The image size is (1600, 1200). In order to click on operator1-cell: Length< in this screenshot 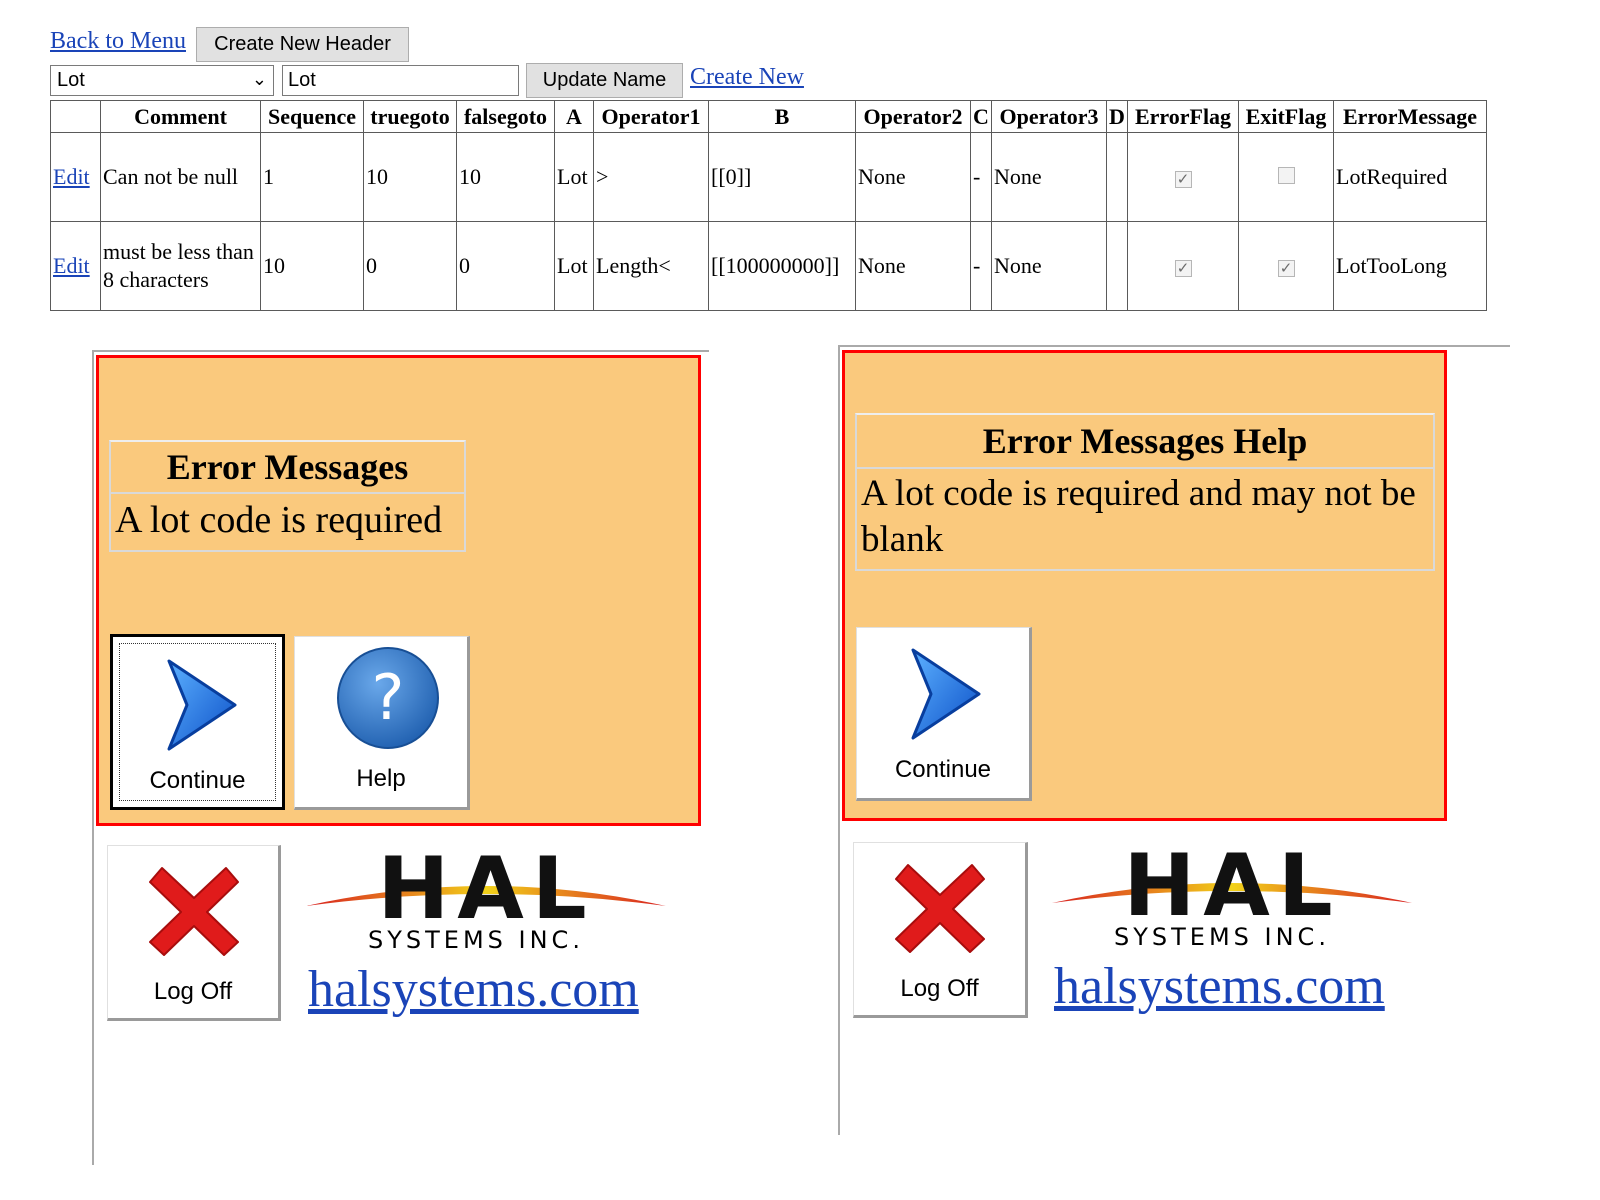, I will do `click(651, 266)`.